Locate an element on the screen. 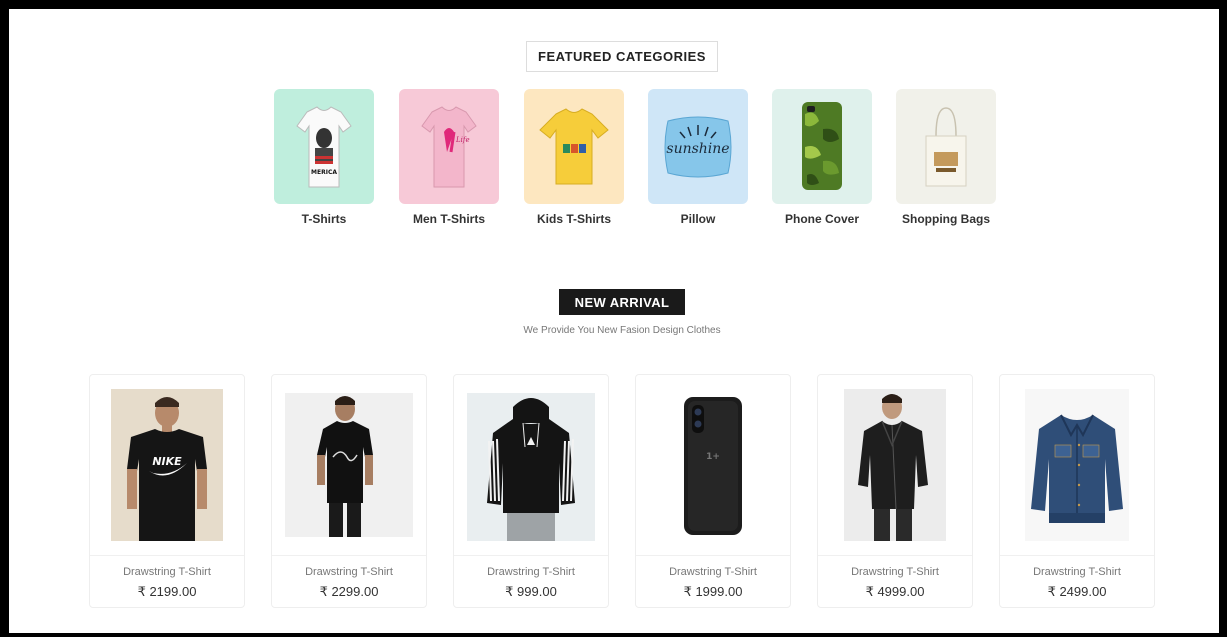  product-card: NIKE Drawstring T-Shirt ₹ 2199.00 is located at coordinates (167, 491).